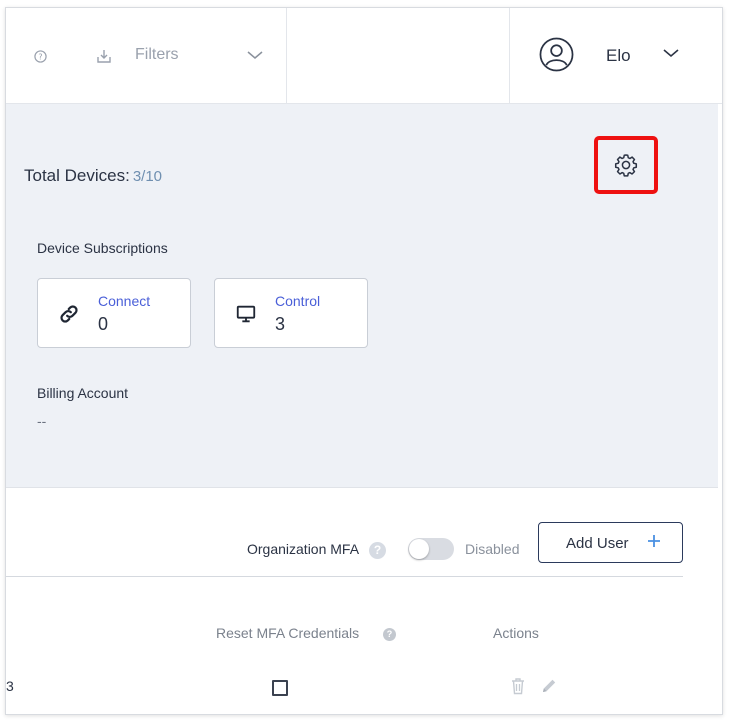  Describe the element at coordinates (147, 176) in the screenshot. I see `total-devices-count: 3/10` at that location.